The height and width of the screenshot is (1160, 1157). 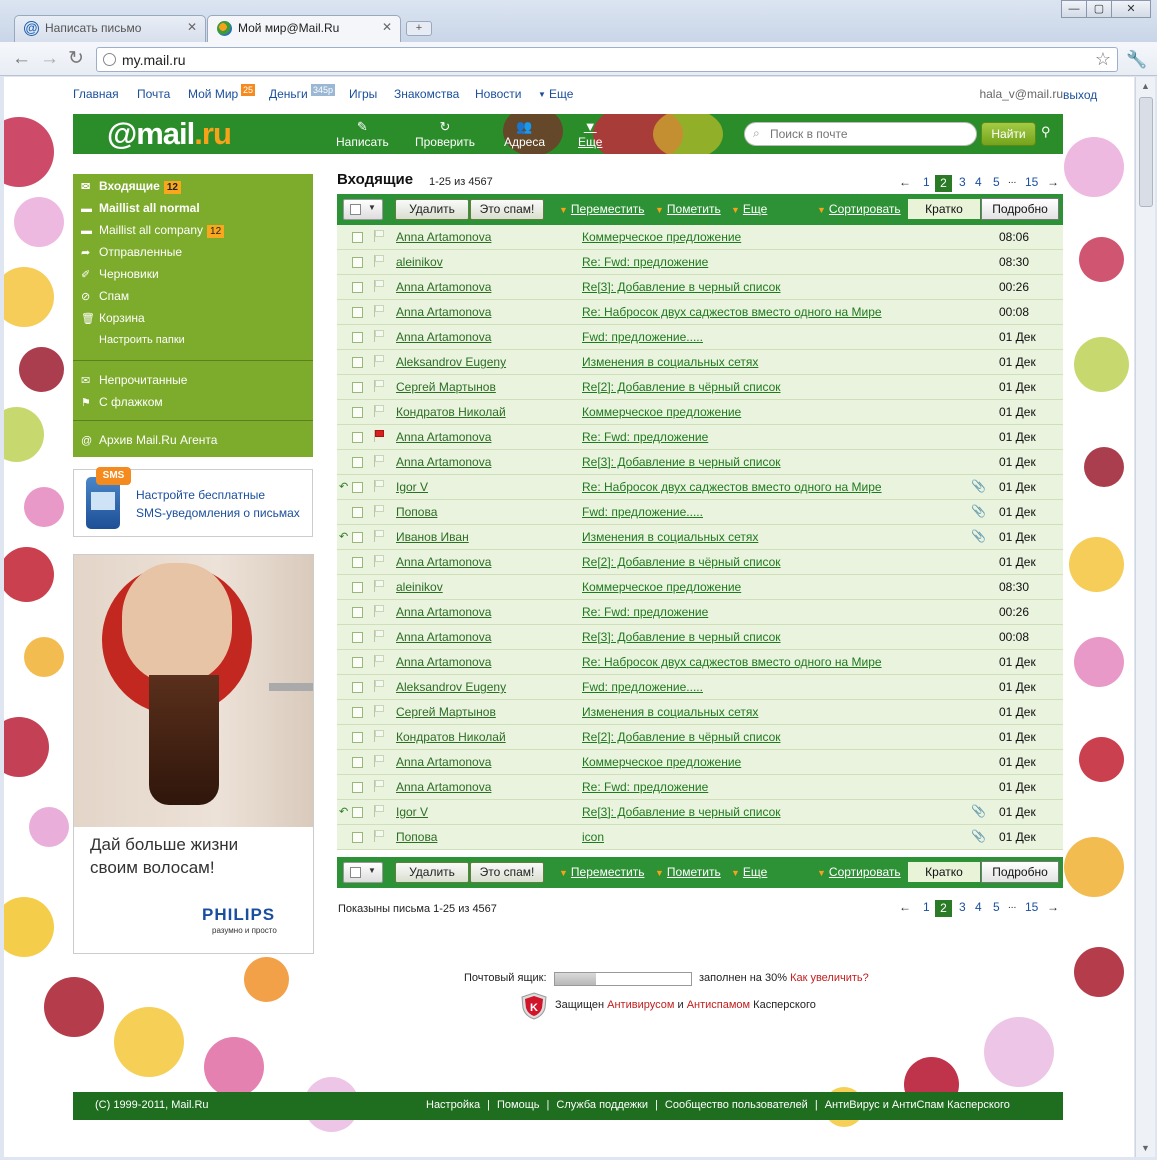 I want to click on new-tab-button: +, so click(x=419, y=28).